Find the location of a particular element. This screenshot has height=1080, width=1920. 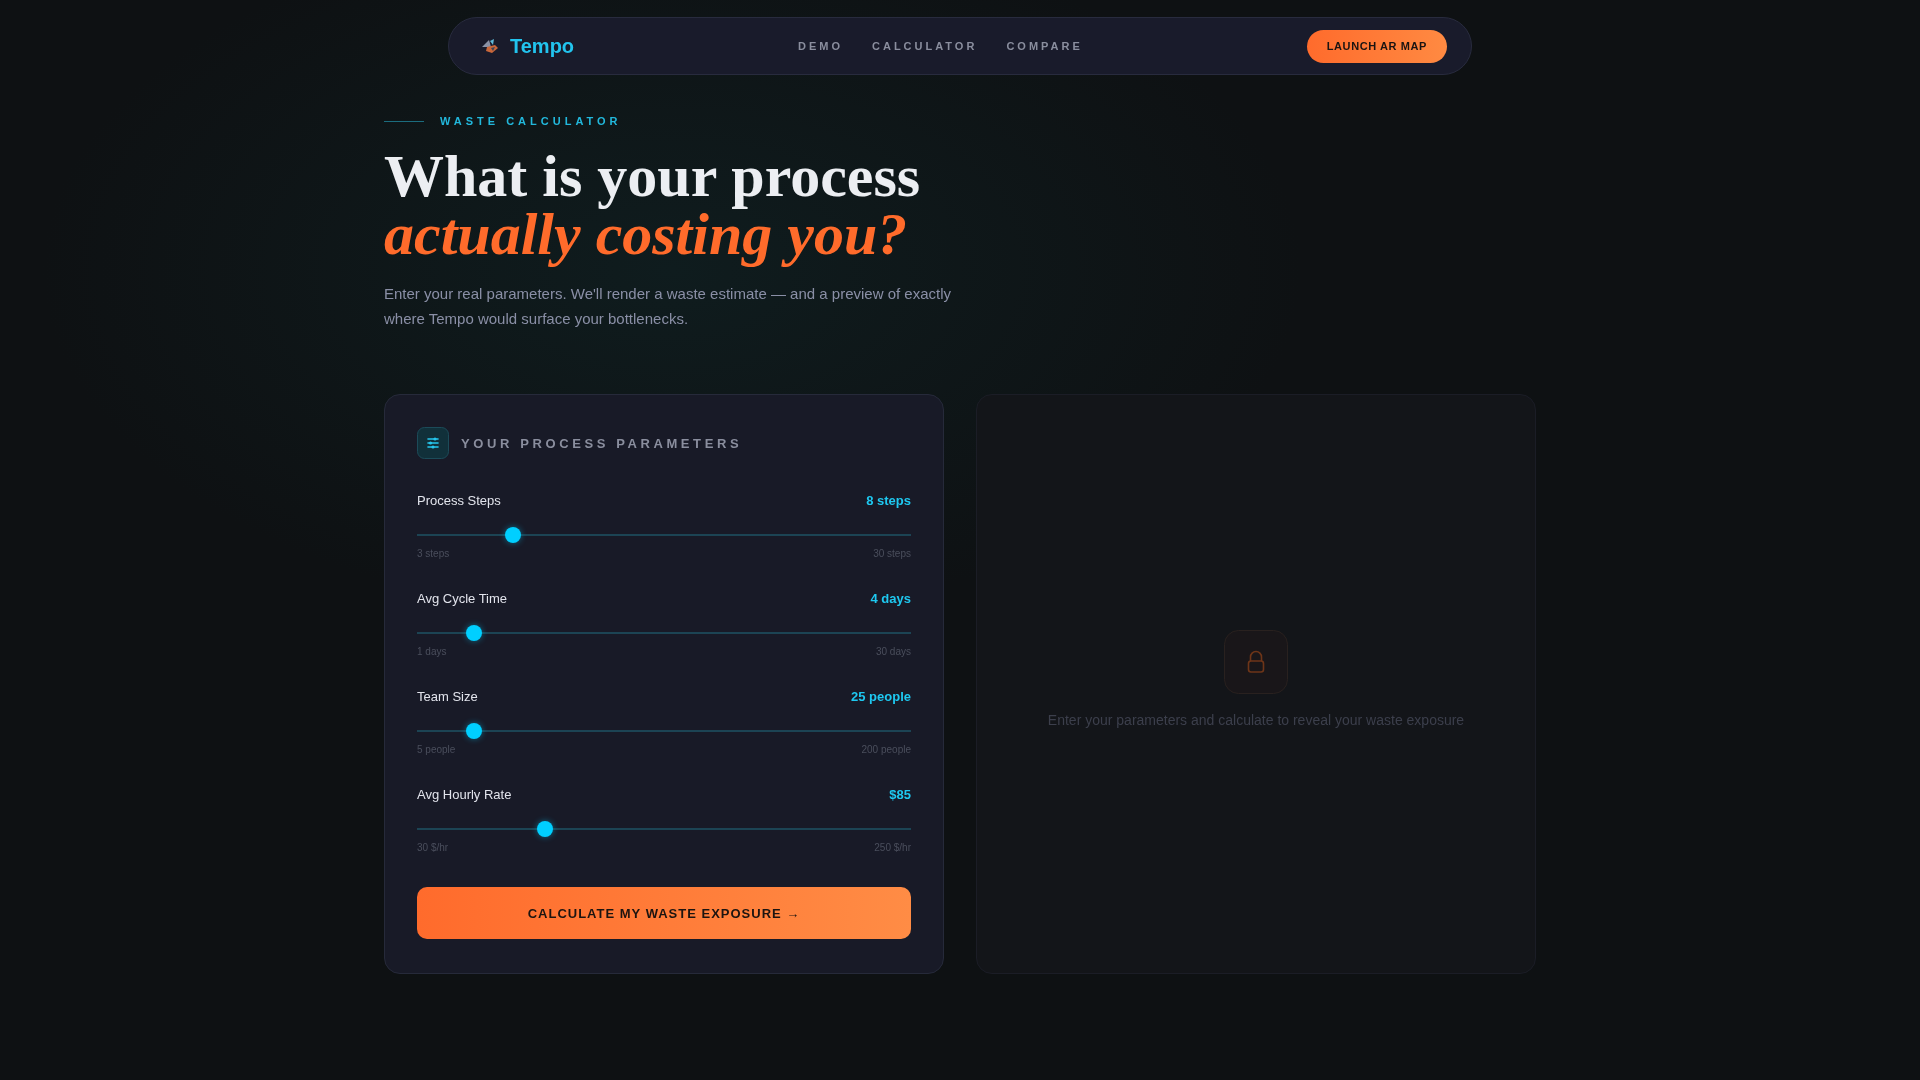

nav-link: CALCULATOR is located at coordinates (925, 46).